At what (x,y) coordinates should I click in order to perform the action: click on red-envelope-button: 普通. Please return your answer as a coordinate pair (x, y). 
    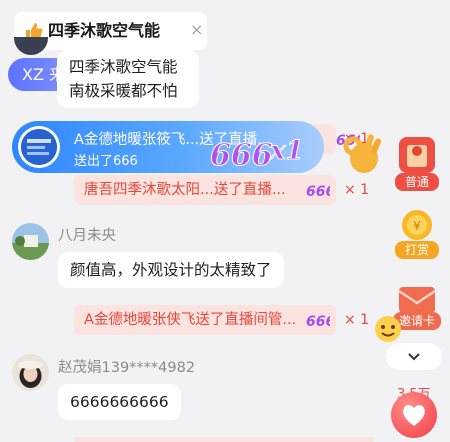
    Looking at the image, I should click on (417, 164).